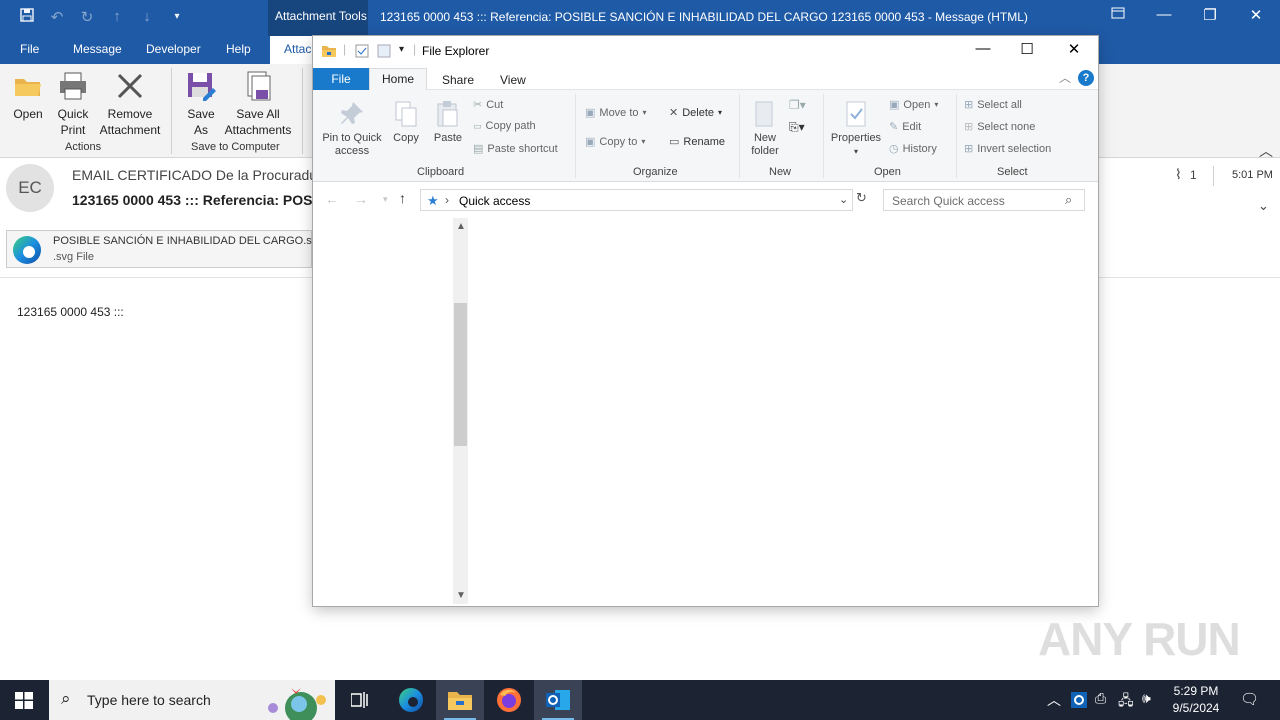  What do you see at coordinates (173, 49) in the screenshot?
I see `tab-developer: Developer` at bounding box center [173, 49].